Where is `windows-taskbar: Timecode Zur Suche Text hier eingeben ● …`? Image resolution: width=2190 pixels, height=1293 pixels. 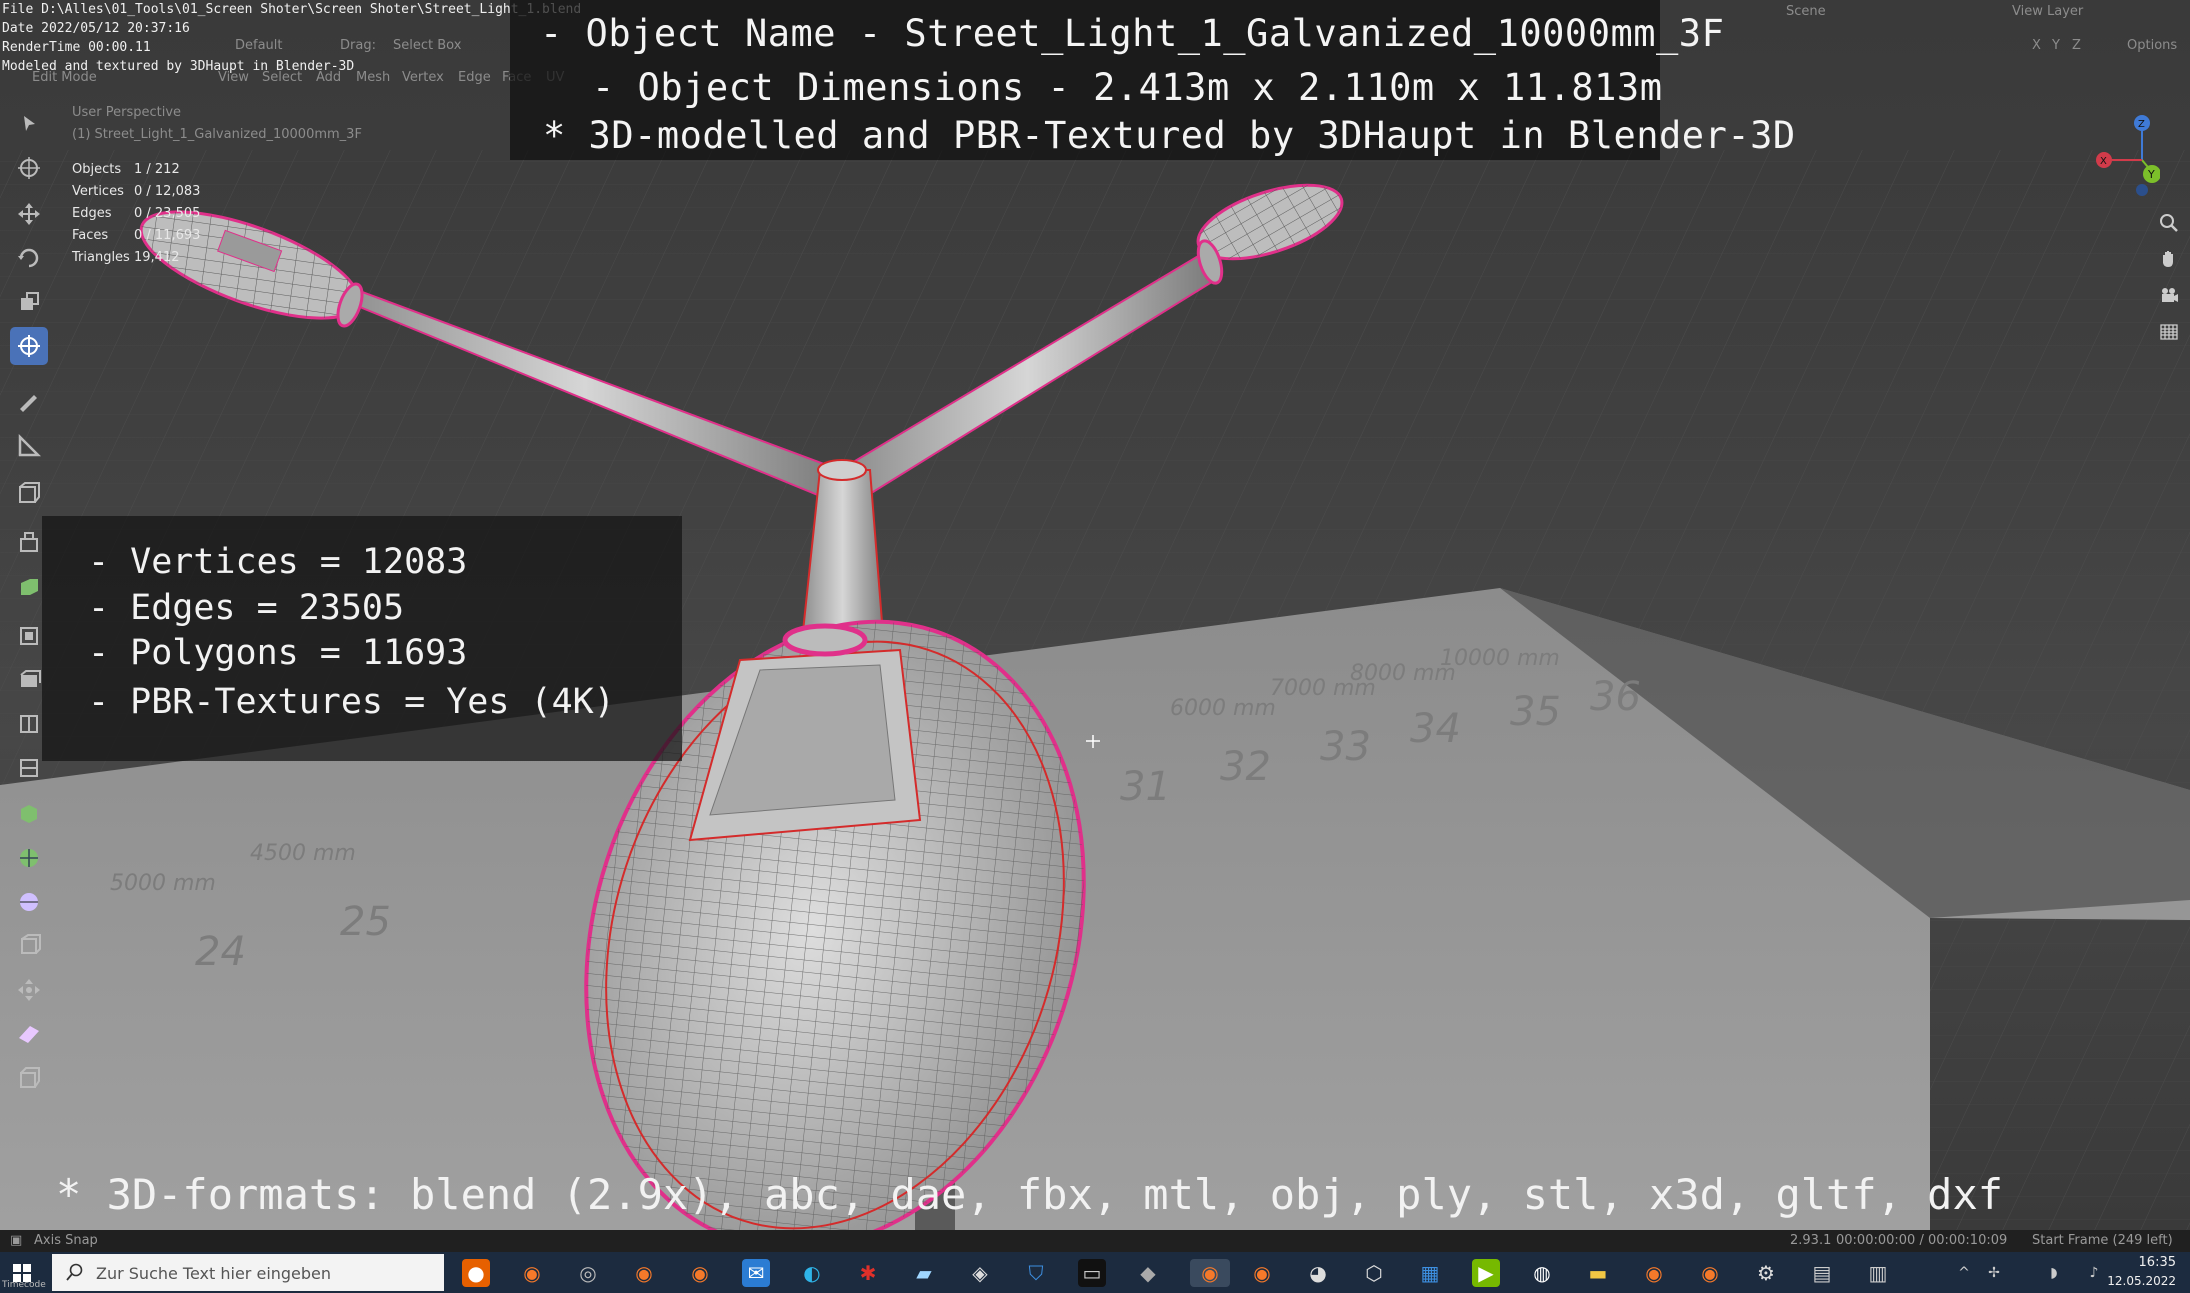
windows-taskbar: Timecode Zur Suche Text hier eingeben ● … is located at coordinates (1095, 1272).